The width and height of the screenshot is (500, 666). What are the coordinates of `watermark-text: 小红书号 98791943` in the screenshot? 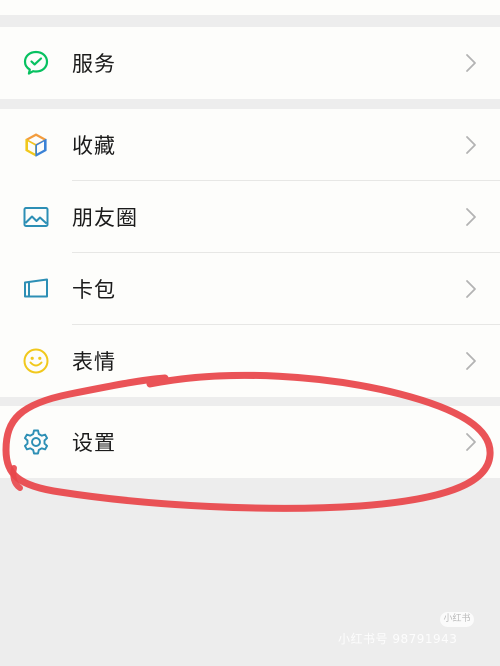 It's located at (398, 639).